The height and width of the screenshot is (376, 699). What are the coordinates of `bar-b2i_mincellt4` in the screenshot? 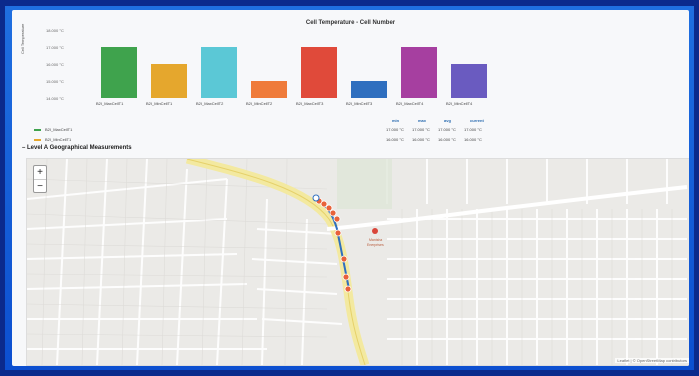 It's located at (469, 81).